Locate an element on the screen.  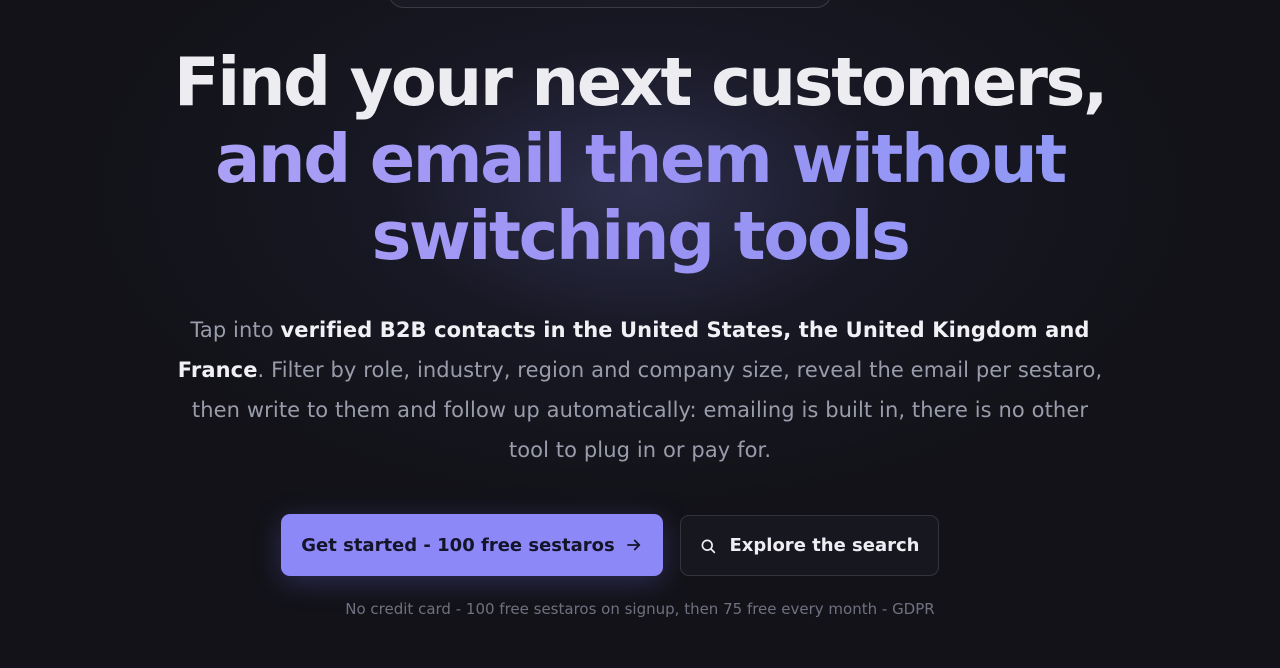
get-started-button: Get started - 100 free sestaros is located at coordinates (472, 545).